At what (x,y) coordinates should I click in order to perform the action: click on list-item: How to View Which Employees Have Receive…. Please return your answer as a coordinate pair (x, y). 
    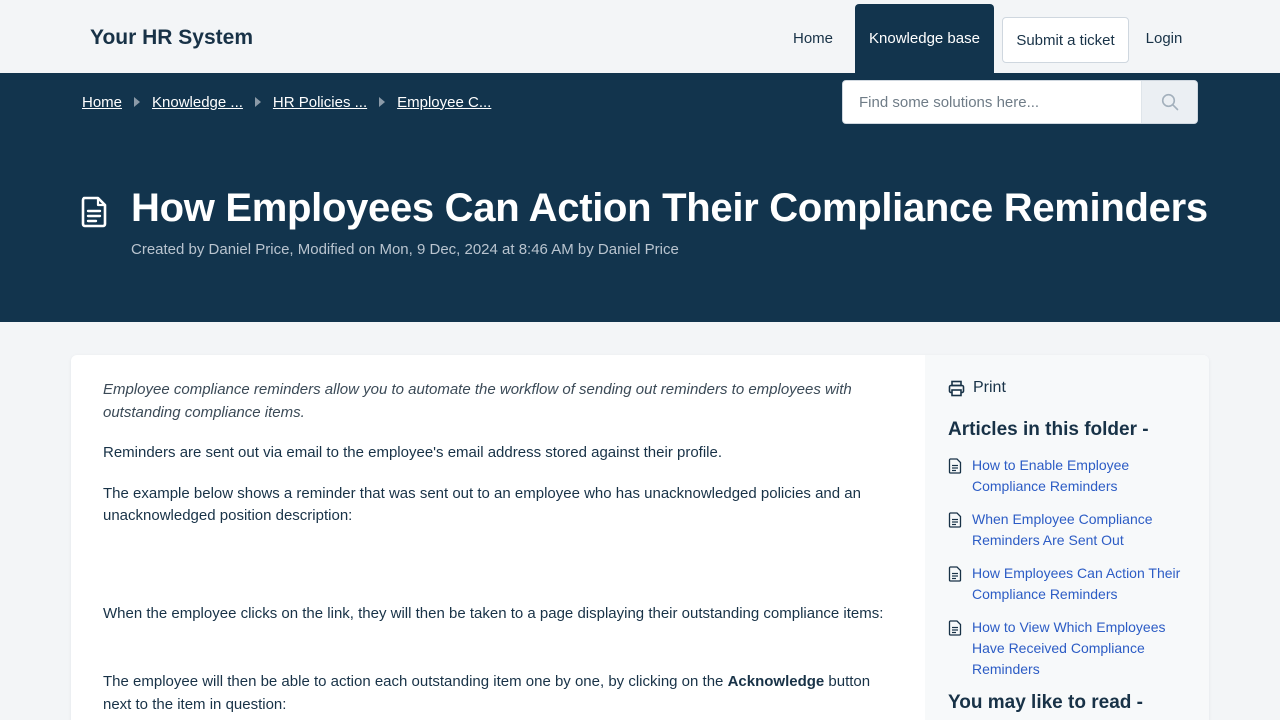
    Looking at the image, I should click on (1067, 648).